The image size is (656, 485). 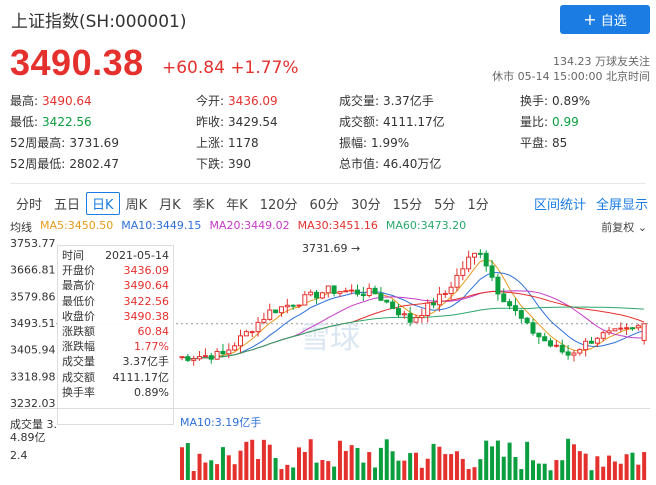 What do you see at coordinates (366, 203) in the screenshot?
I see `tab-30分: 30分` at bounding box center [366, 203].